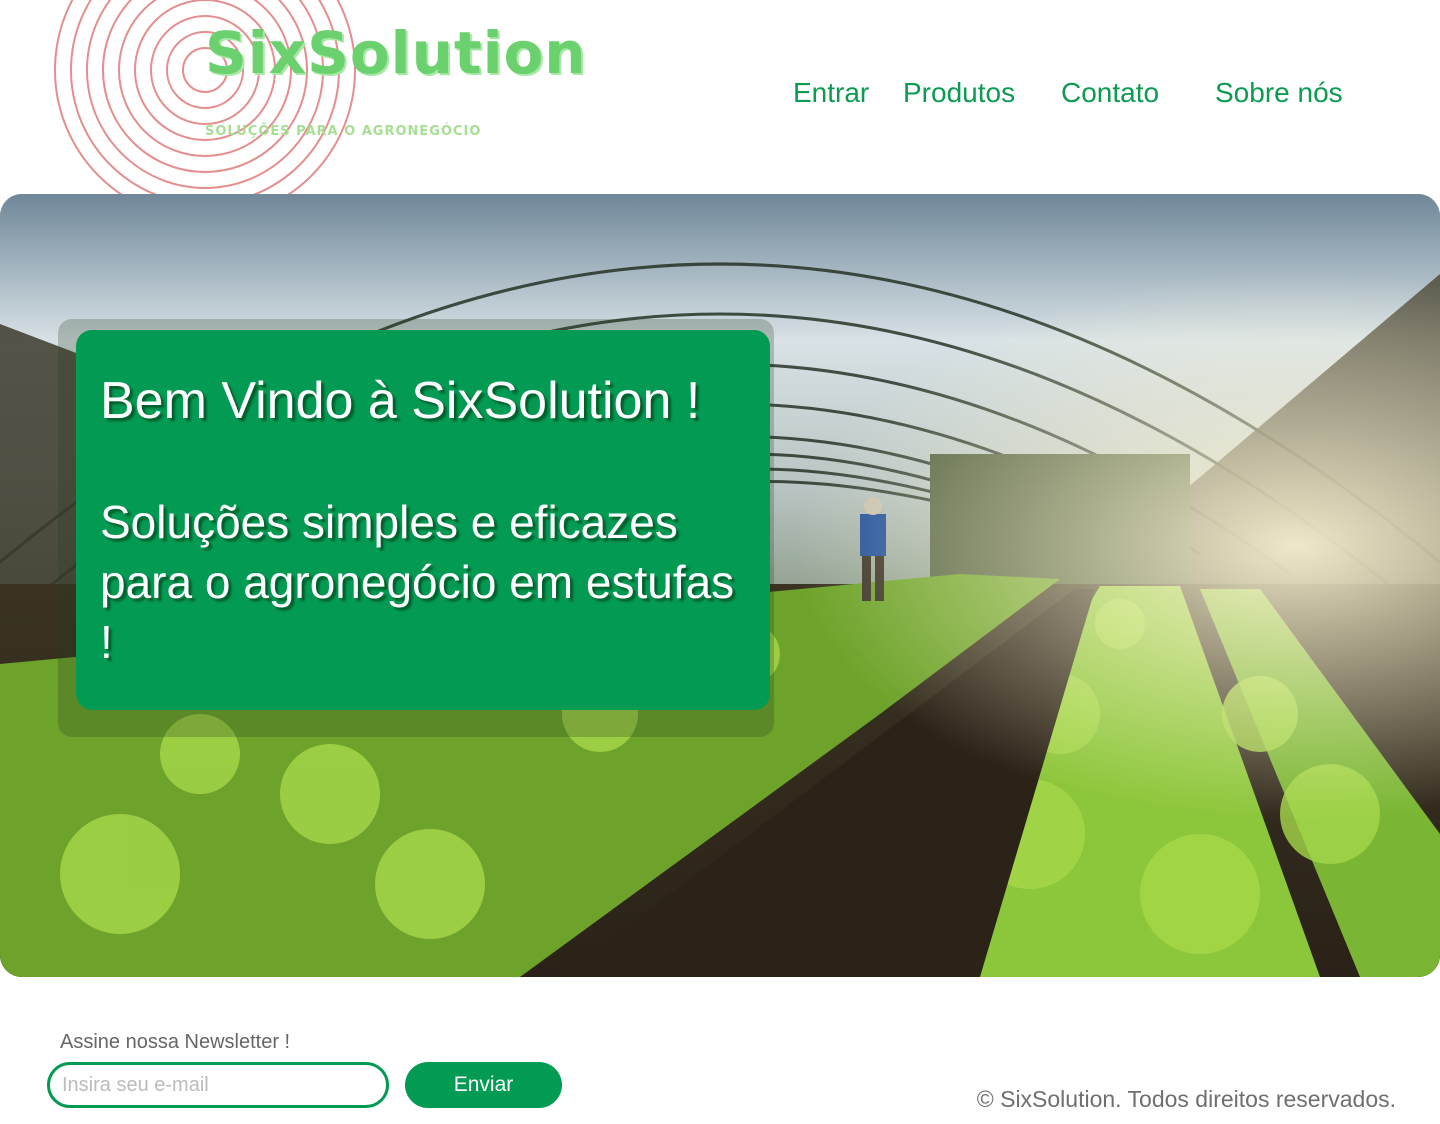 The image size is (1440, 1124). Describe the element at coordinates (175, 1042) in the screenshot. I see `newsletter-label: Assine nossa Newsletter !` at that location.